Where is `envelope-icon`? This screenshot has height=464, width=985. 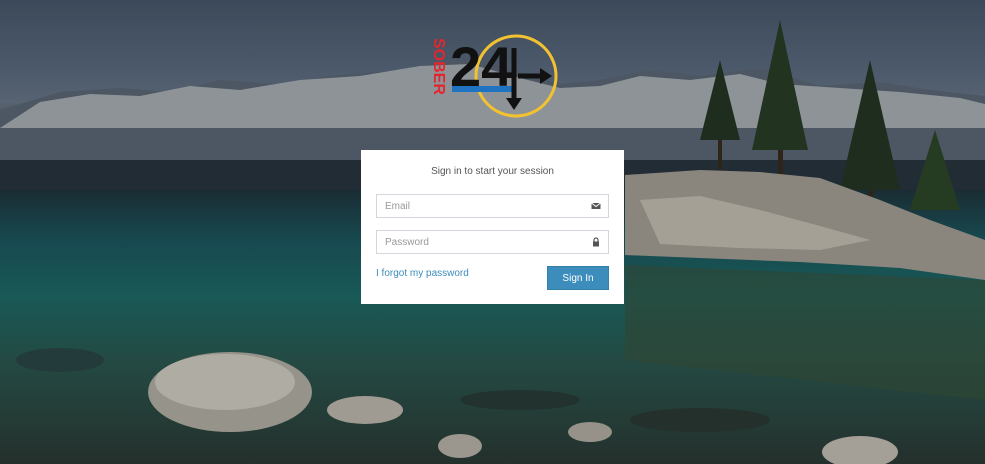 envelope-icon is located at coordinates (596, 205).